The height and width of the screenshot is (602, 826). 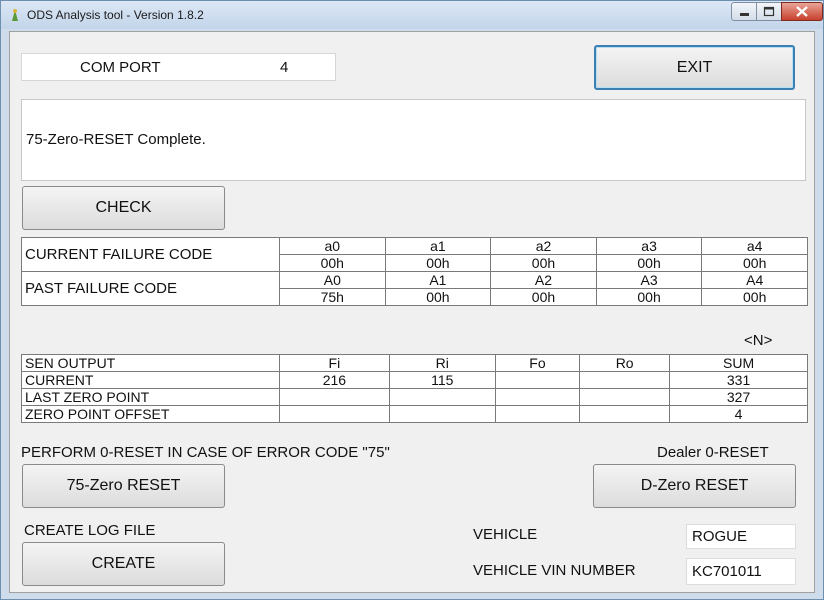 What do you see at coordinates (738, 380) in the screenshot?
I see `table-cell: 331` at bounding box center [738, 380].